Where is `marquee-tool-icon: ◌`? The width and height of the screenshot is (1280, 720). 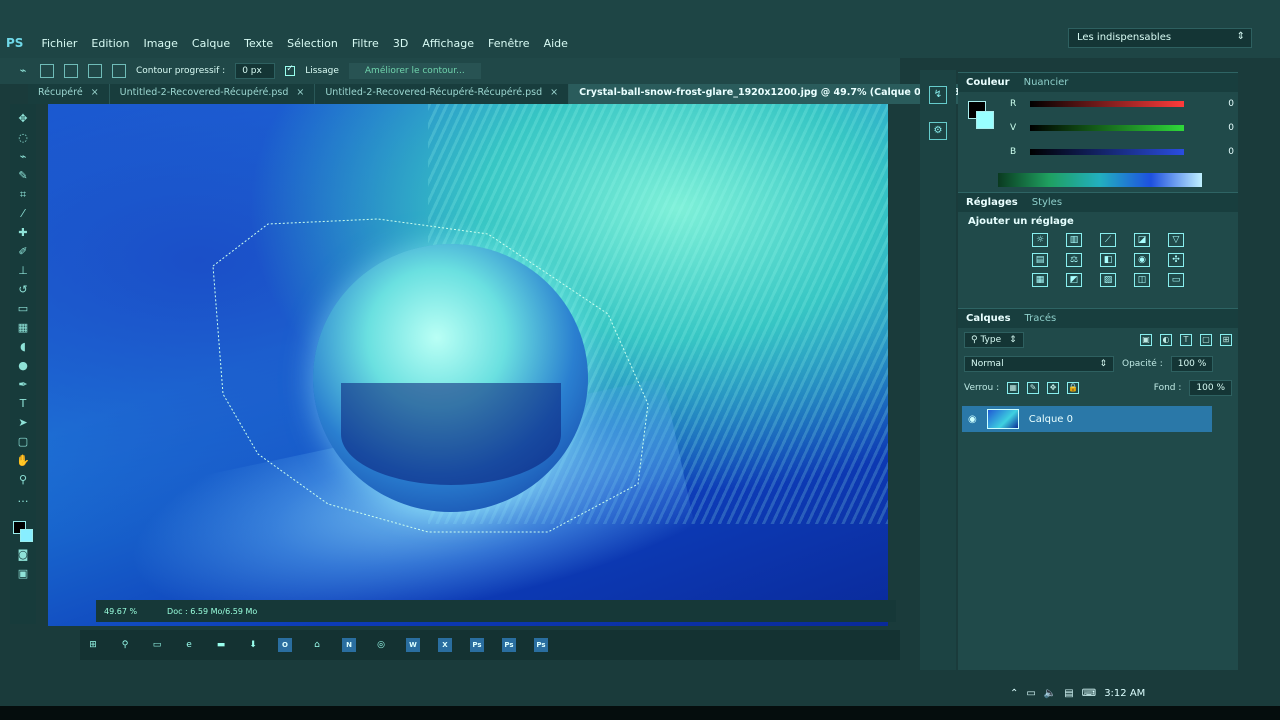 marquee-tool-icon: ◌ is located at coordinates (23, 138).